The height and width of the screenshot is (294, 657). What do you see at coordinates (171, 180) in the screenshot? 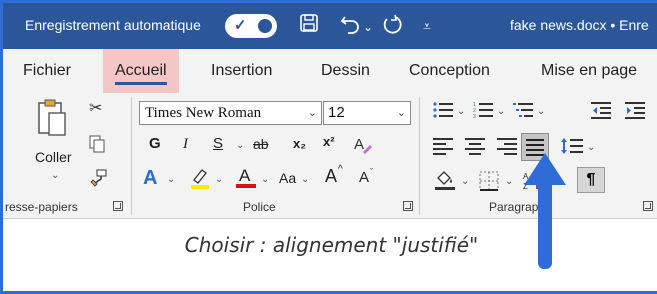
I see `text-effects-dropdown-icon: ⌄` at bounding box center [171, 180].